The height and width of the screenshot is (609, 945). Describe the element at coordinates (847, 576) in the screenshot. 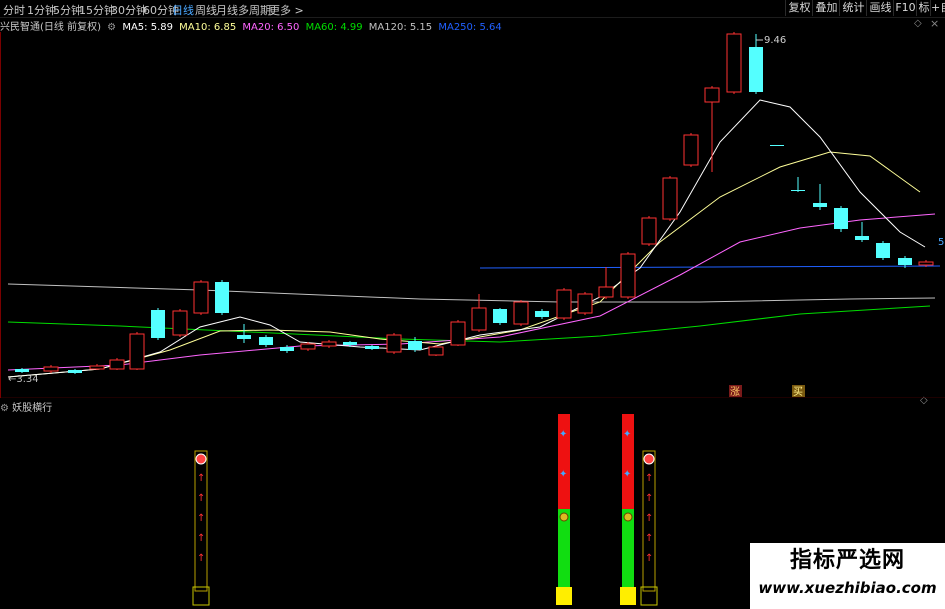

I see `watermark: 指标严选网 www.xuezhibiao.com` at that location.